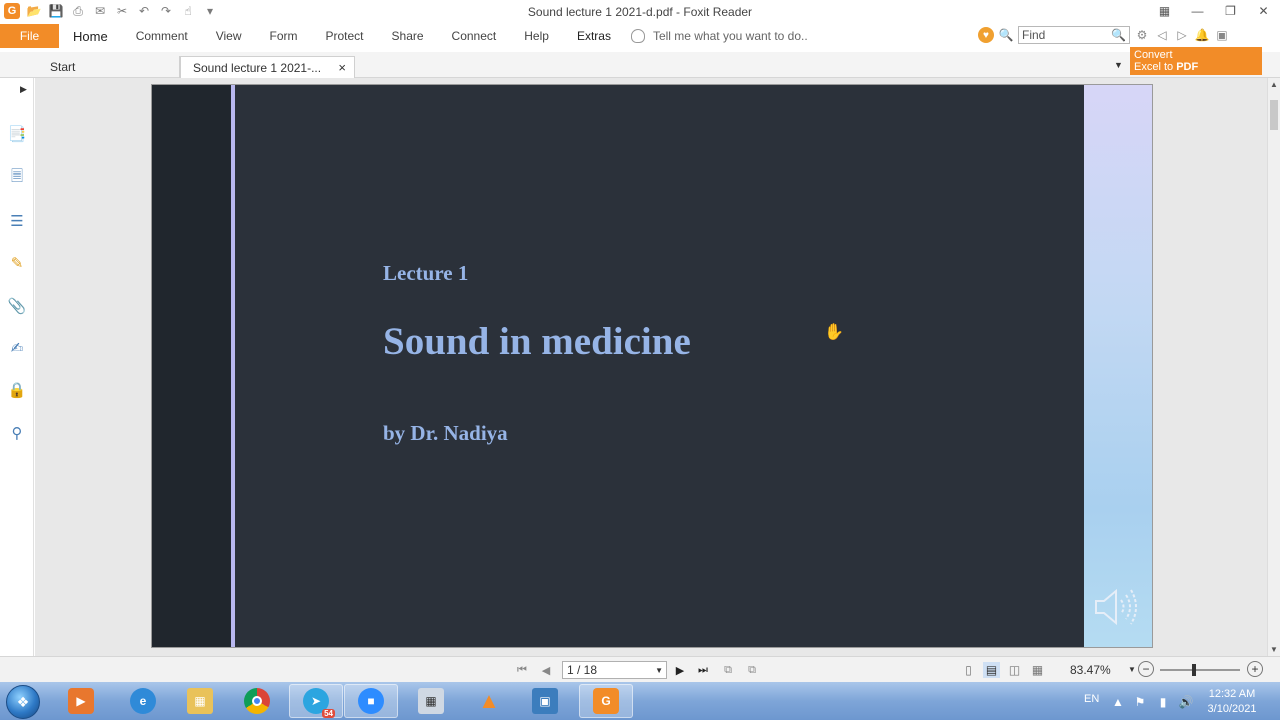 The image size is (1280, 720). What do you see at coordinates (640, 65) in the screenshot?
I see `document-tab-strip: Start Sound lecture 1 2021-... × ▼` at bounding box center [640, 65].